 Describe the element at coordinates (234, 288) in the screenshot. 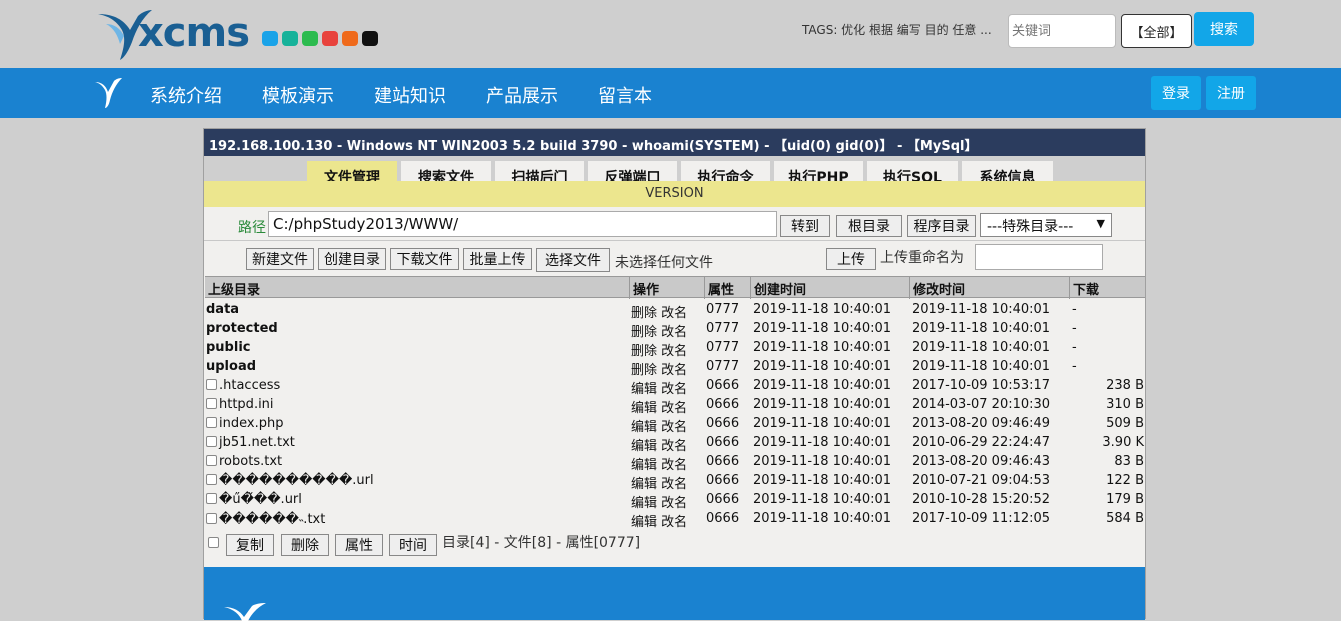

I see `col-name: 上级目录` at that location.